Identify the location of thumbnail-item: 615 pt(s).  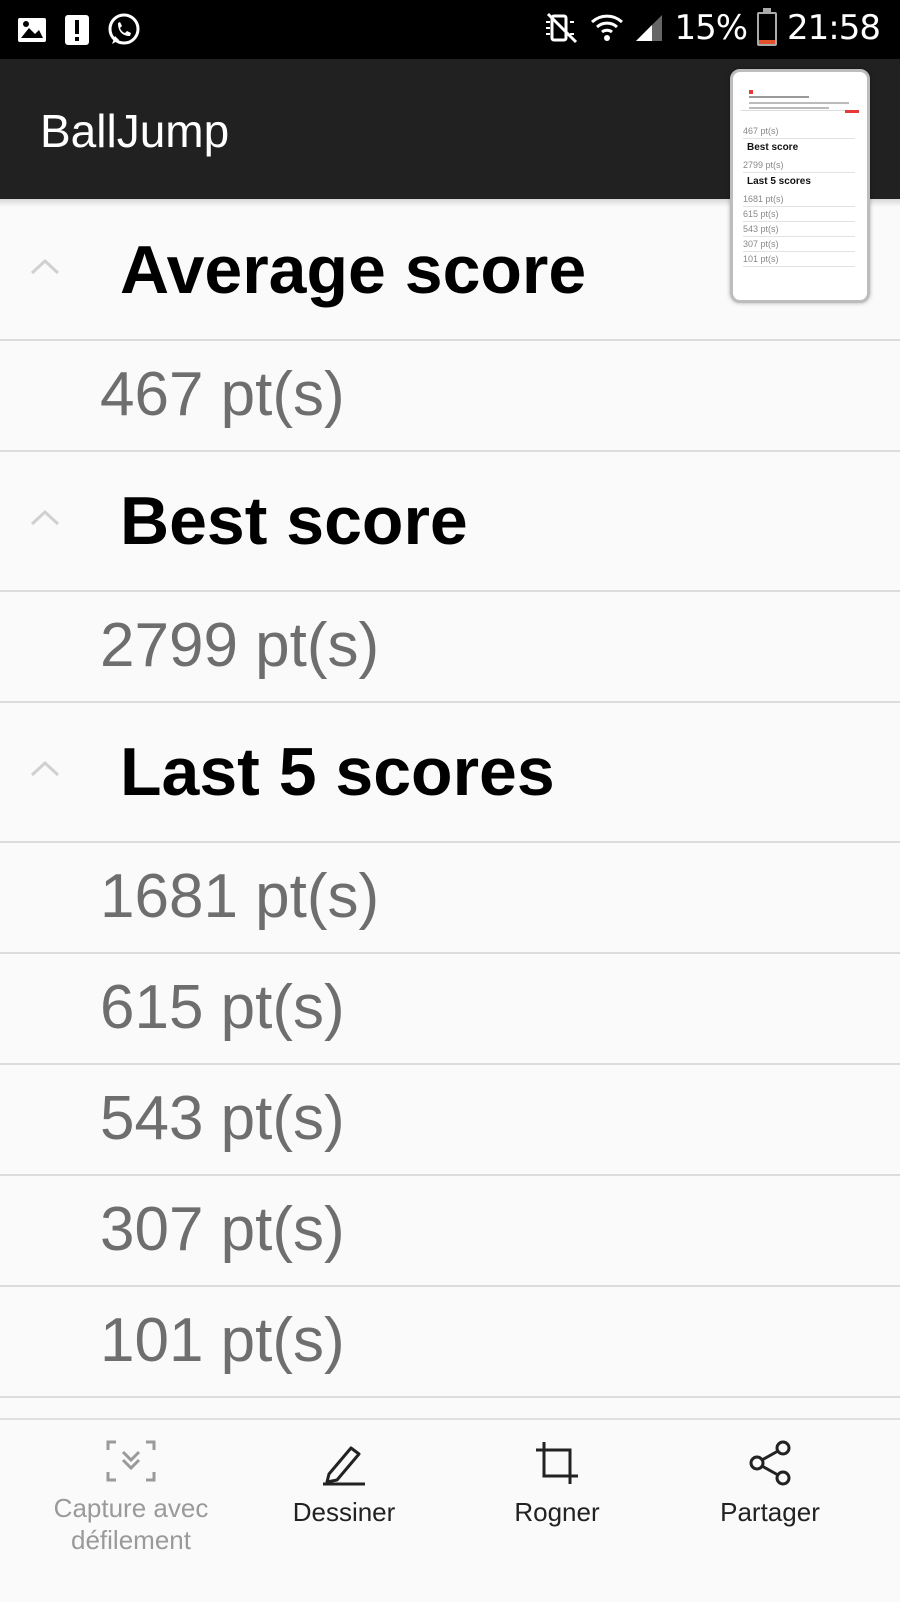
(799, 214).